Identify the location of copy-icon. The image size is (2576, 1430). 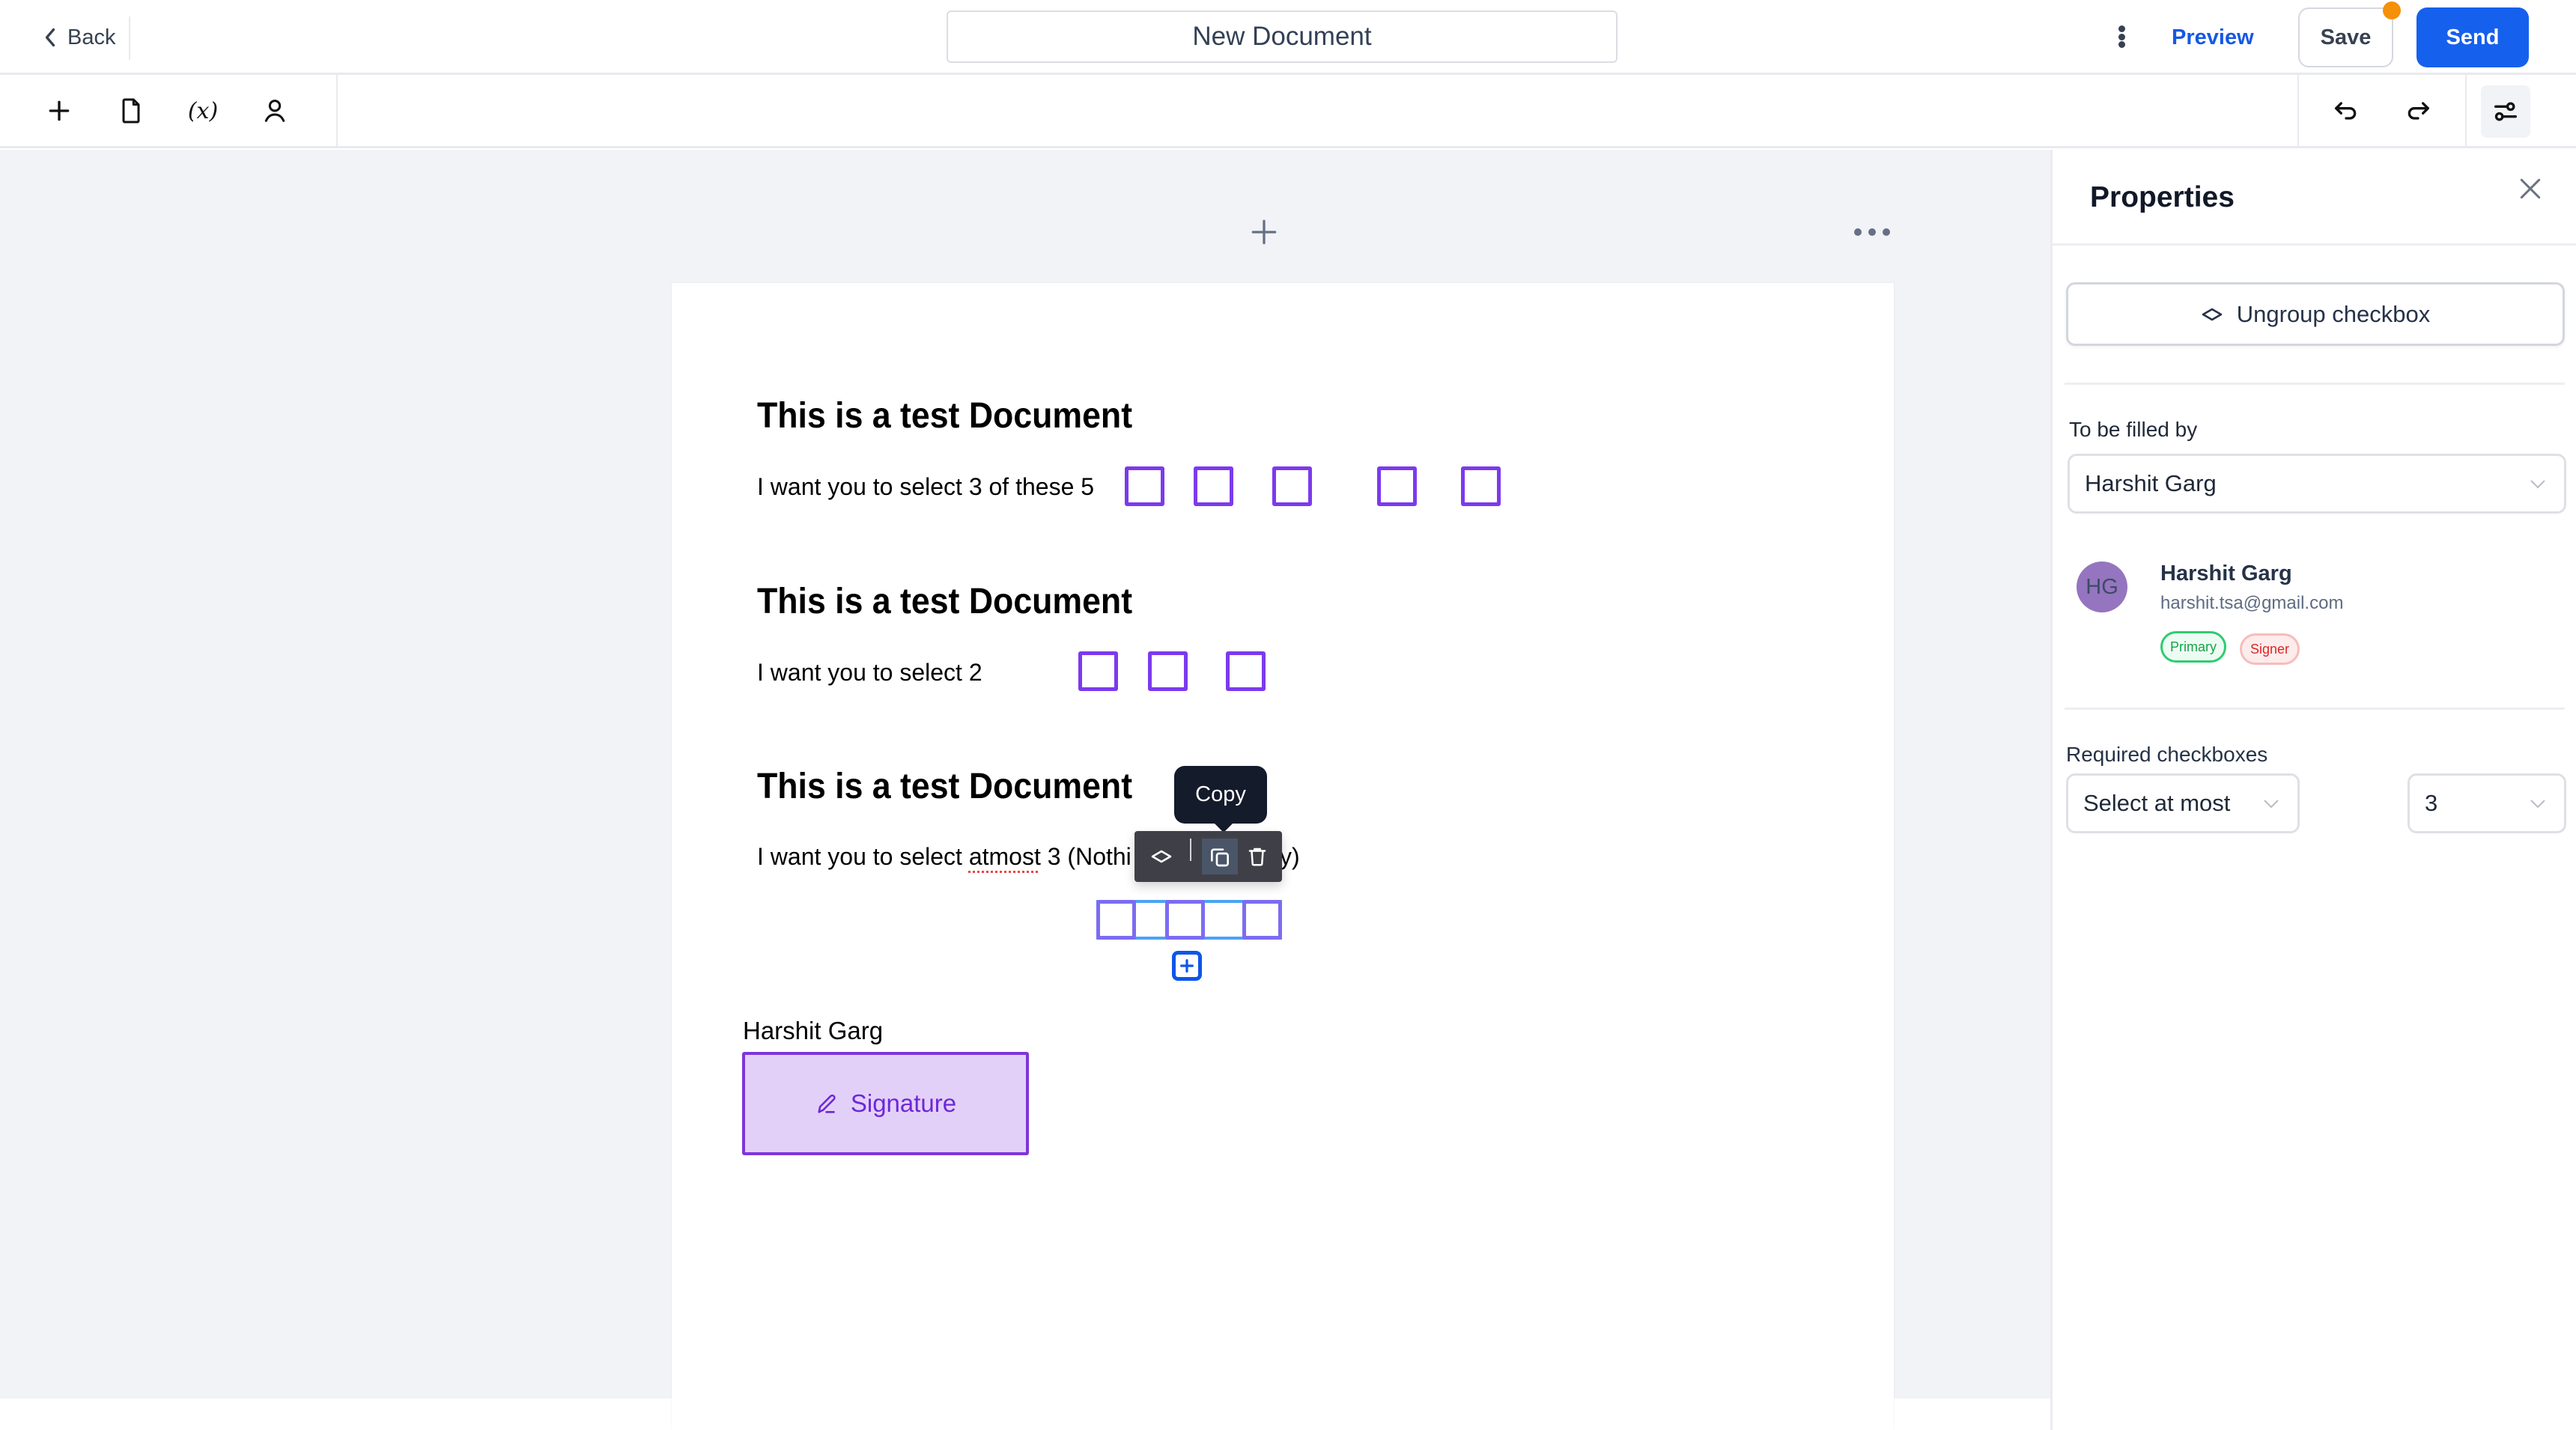
(1220, 857).